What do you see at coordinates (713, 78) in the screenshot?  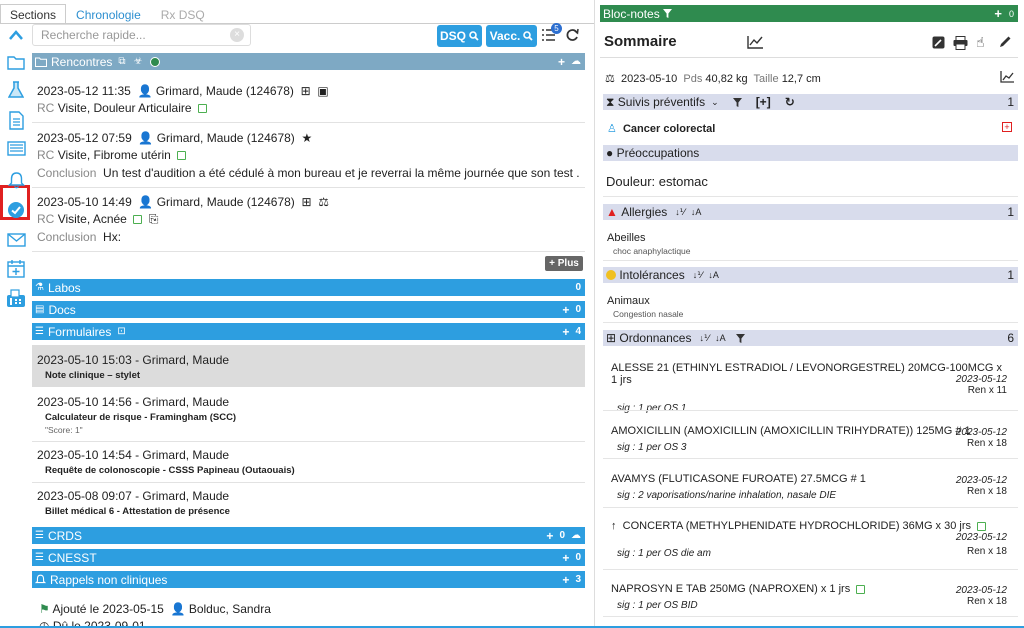 I see `vitals-row: ⚖ 2023-05-10 Pds 40,82 kg Taille 12,7 cm` at bounding box center [713, 78].